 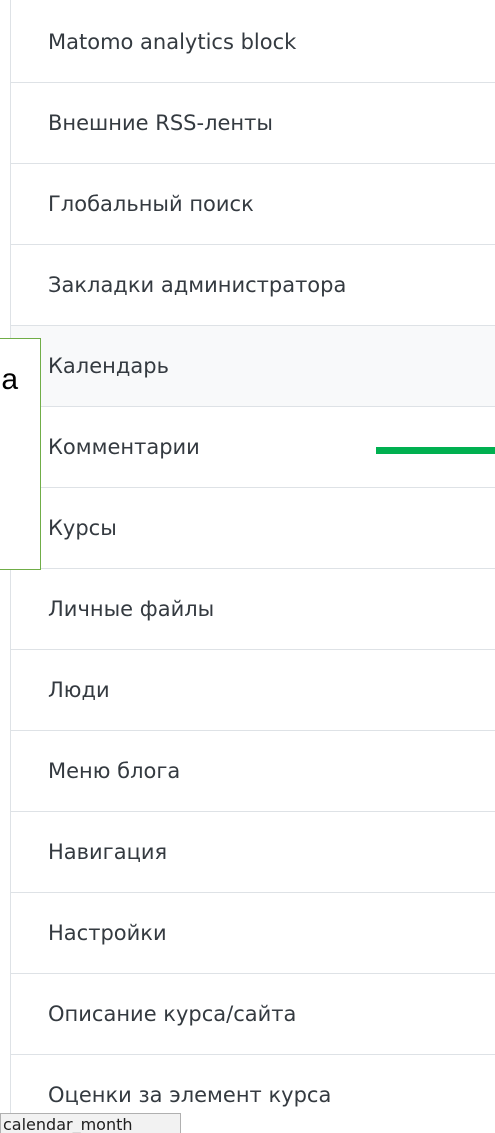 What do you see at coordinates (253, 690) in the screenshot?
I see `block-item-people: Люди` at bounding box center [253, 690].